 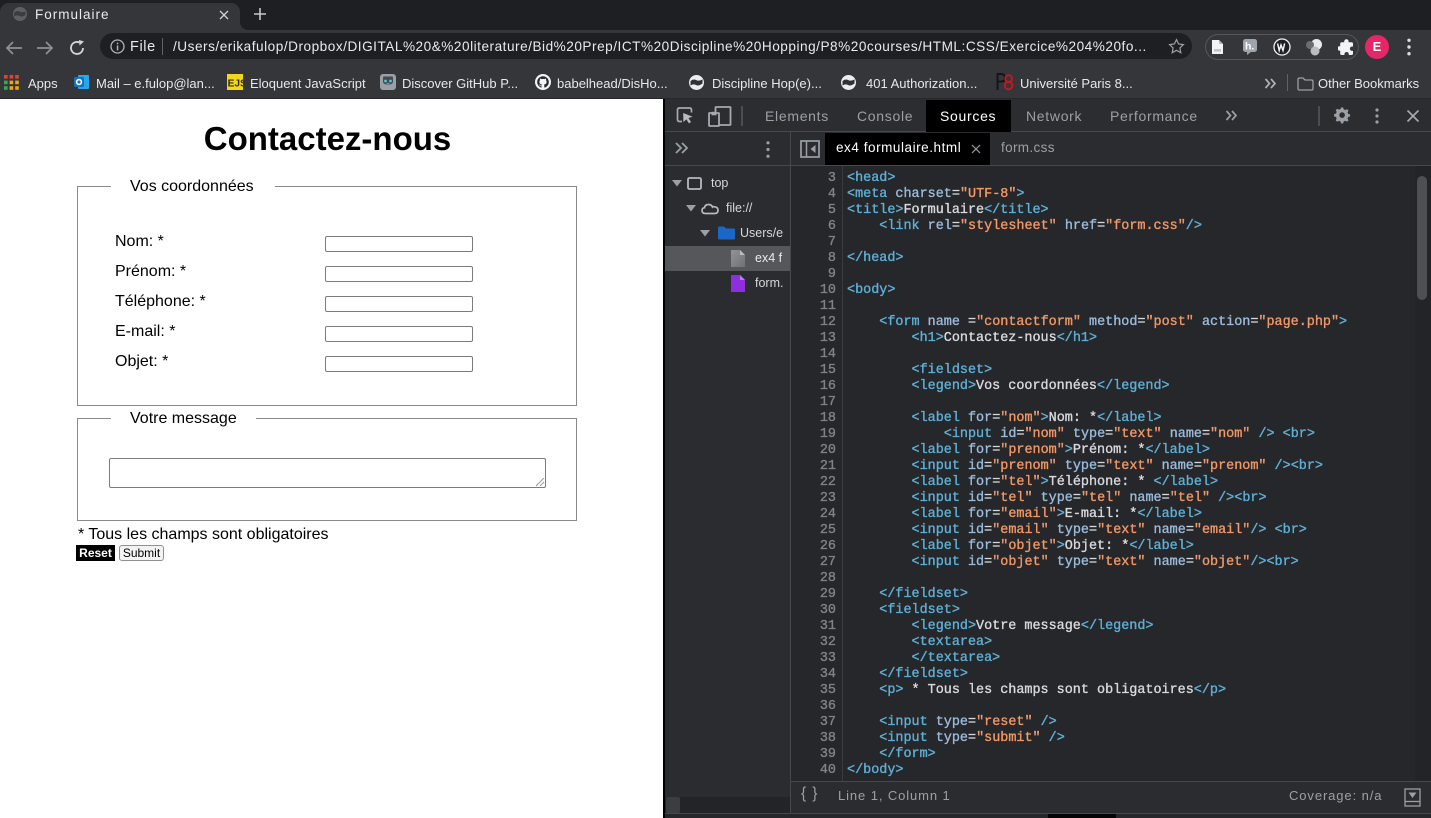 I want to click on svg-text: h., so click(x=1249, y=47).